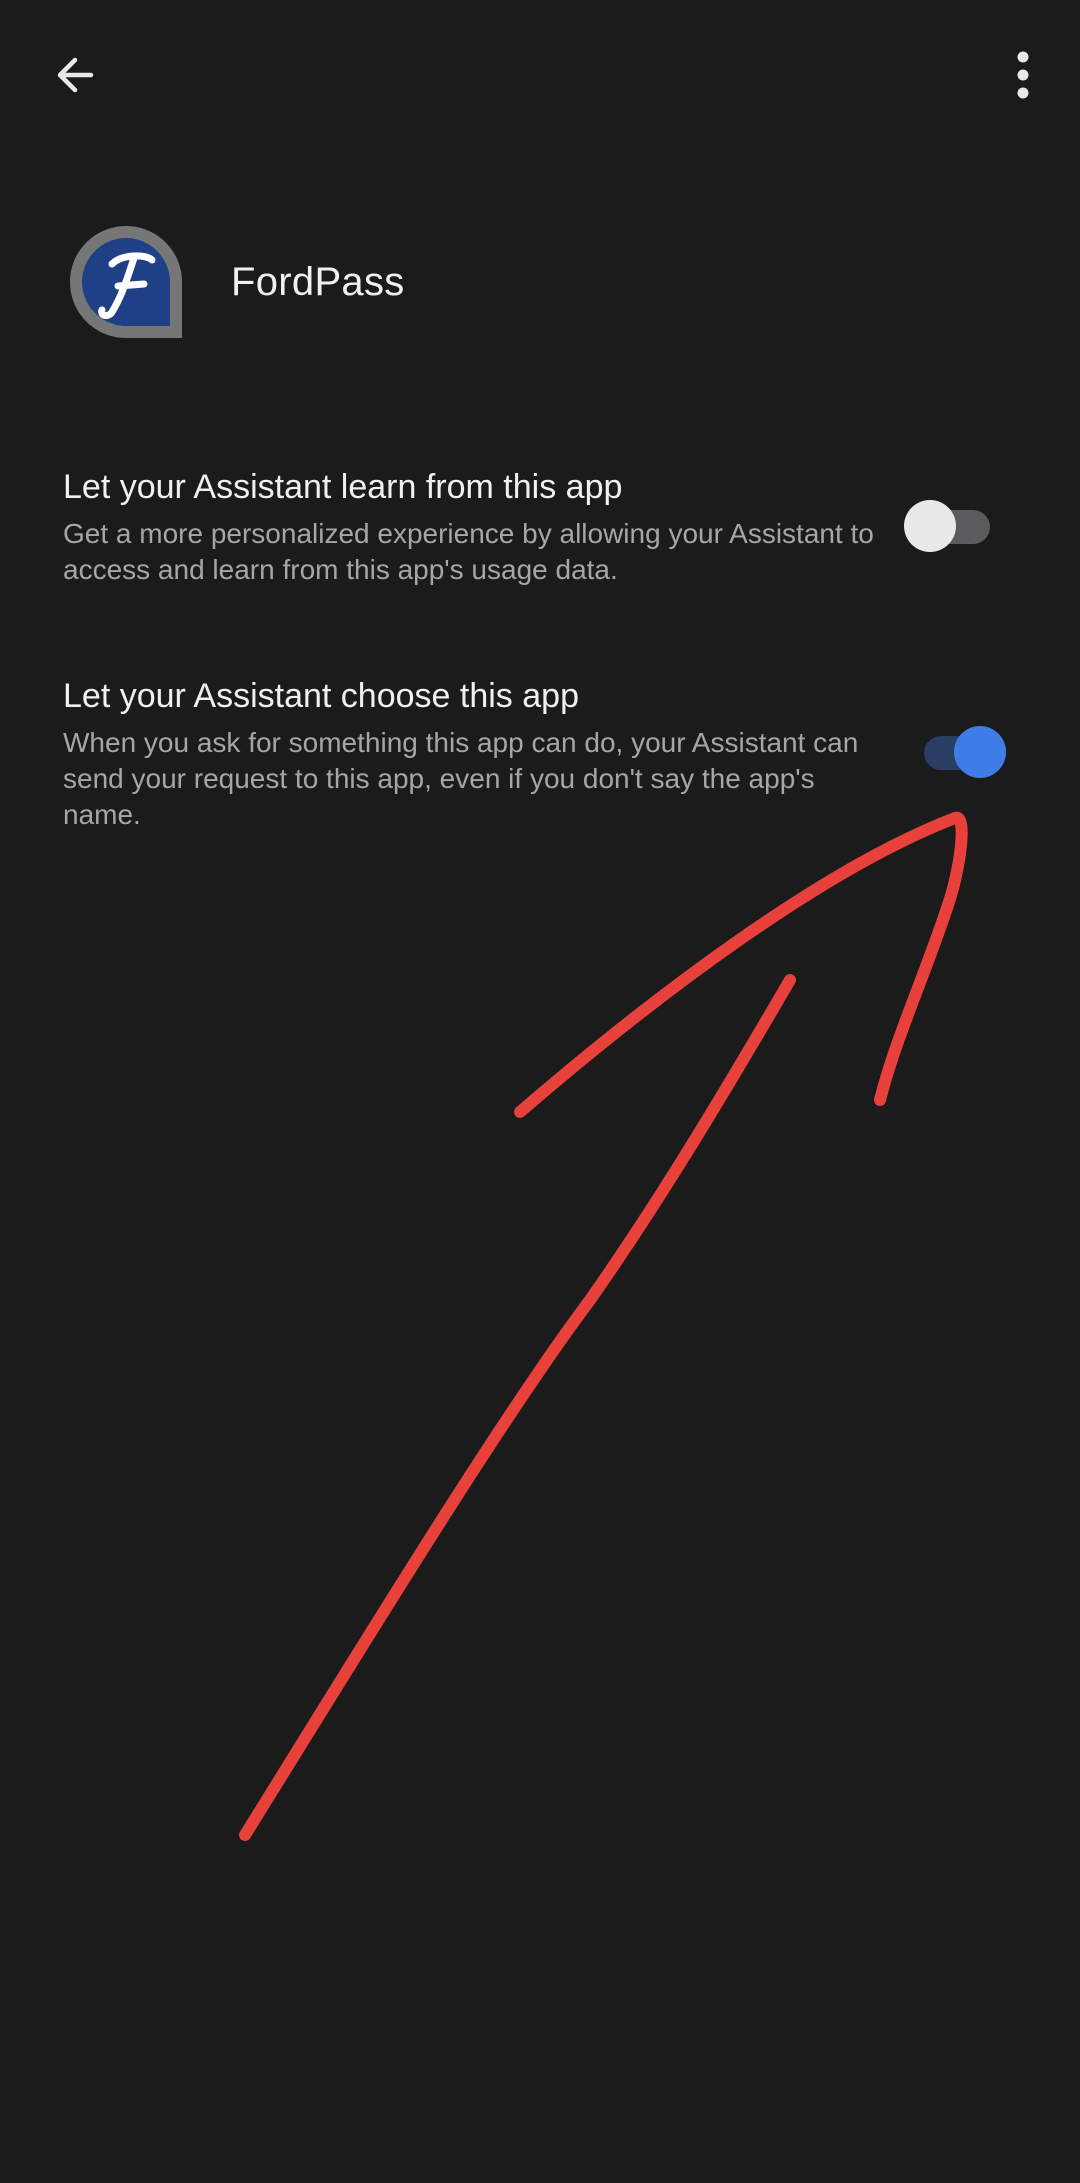 The image size is (1080, 2183). Describe the element at coordinates (126, 282) in the screenshot. I see `fordpass-app-icon` at that location.